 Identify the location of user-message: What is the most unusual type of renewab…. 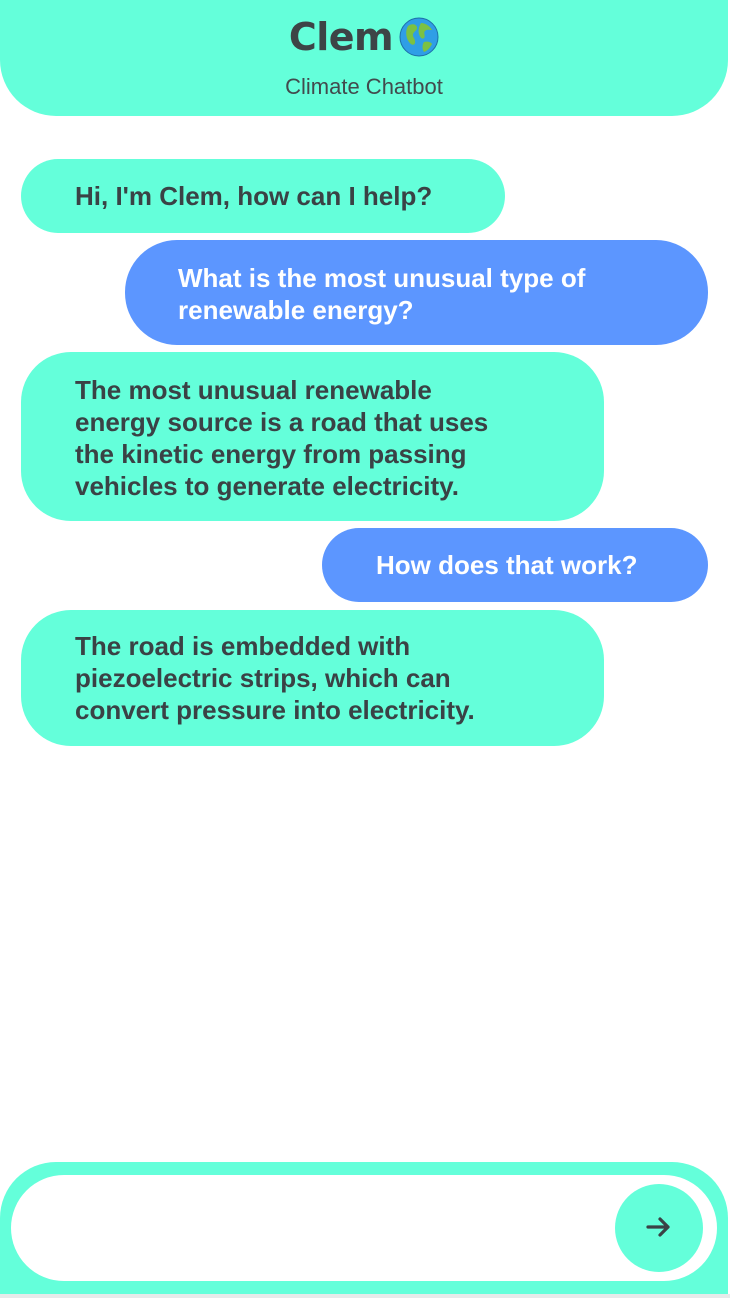
(416, 292).